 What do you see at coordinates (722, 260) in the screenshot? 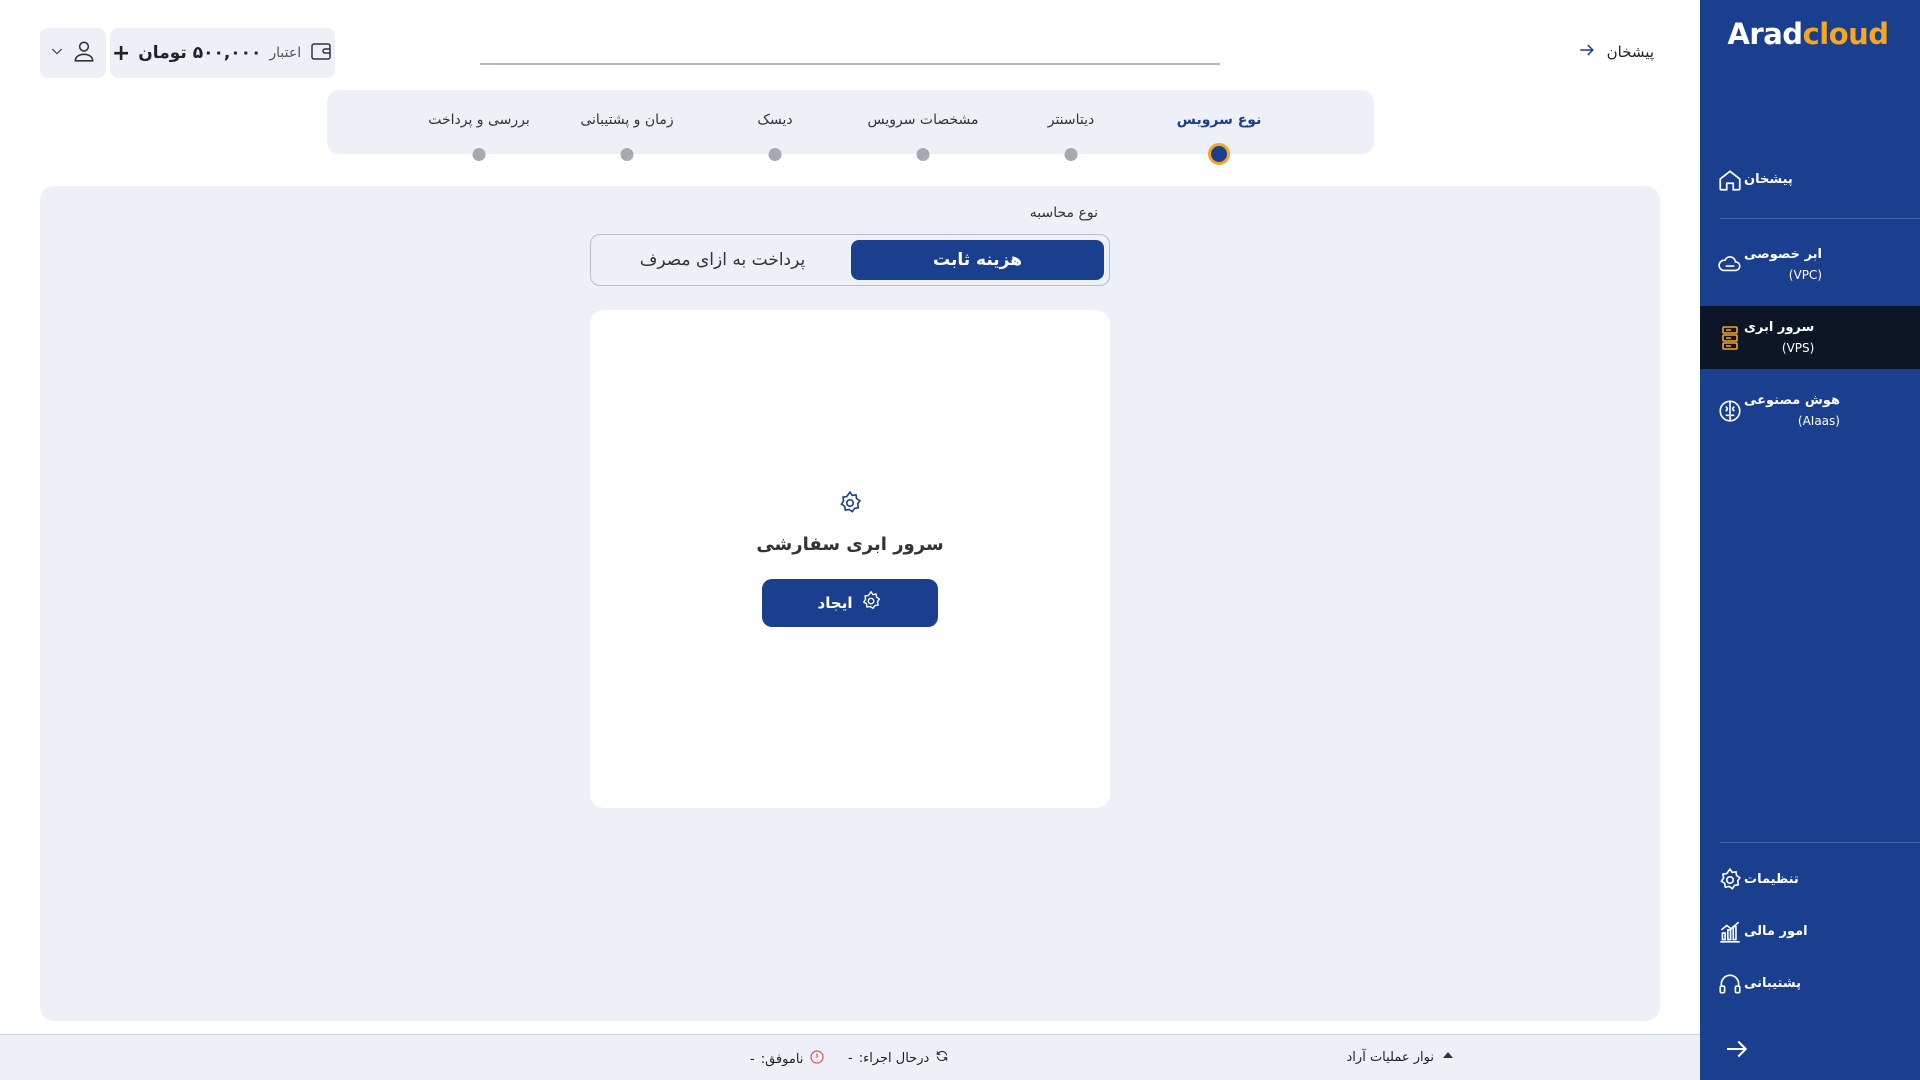
I see `pay-as-you-go-option: پرداخت به ازای مصرف` at bounding box center [722, 260].